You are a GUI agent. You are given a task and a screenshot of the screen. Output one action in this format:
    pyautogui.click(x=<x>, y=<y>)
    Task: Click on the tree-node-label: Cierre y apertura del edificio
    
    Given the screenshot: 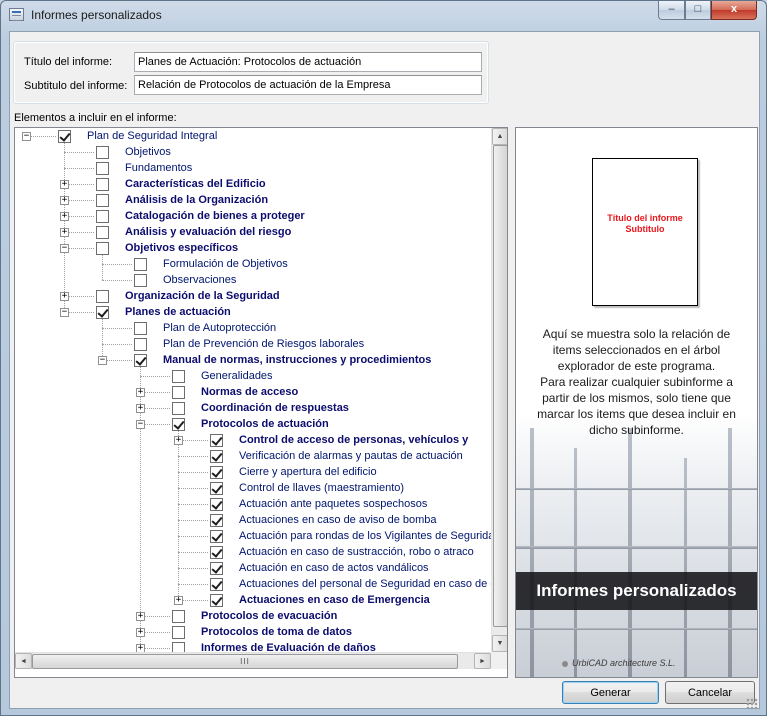 What is the action you would take?
    pyautogui.click(x=308, y=472)
    